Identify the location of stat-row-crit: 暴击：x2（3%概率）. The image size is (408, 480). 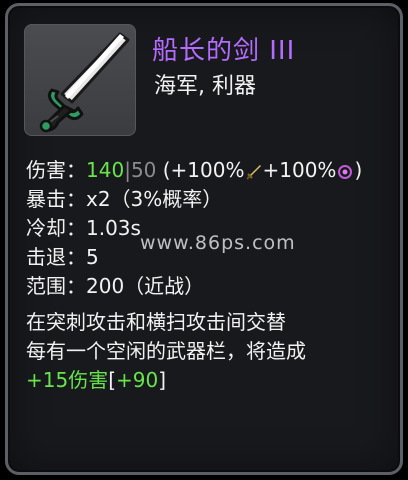
(194, 199).